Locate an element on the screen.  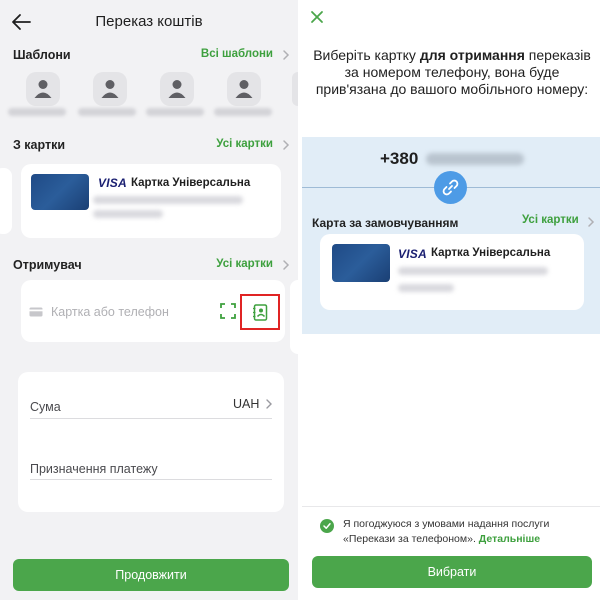
link-chain-icon is located at coordinates (450, 187).